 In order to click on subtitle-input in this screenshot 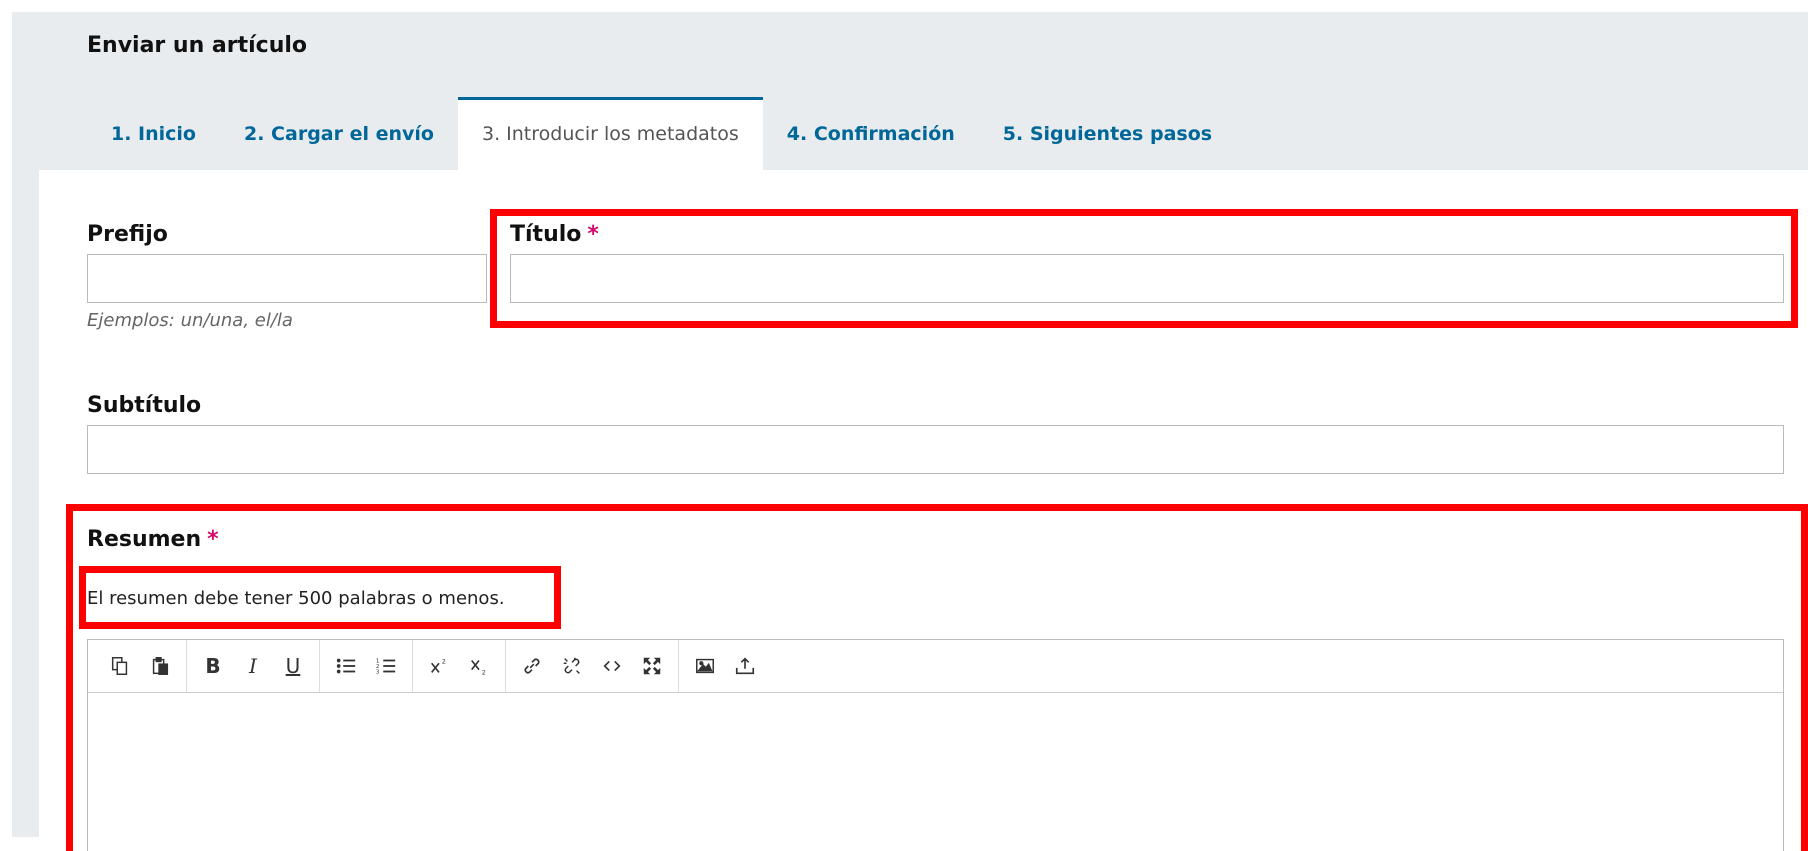, I will do `click(935, 449)`.